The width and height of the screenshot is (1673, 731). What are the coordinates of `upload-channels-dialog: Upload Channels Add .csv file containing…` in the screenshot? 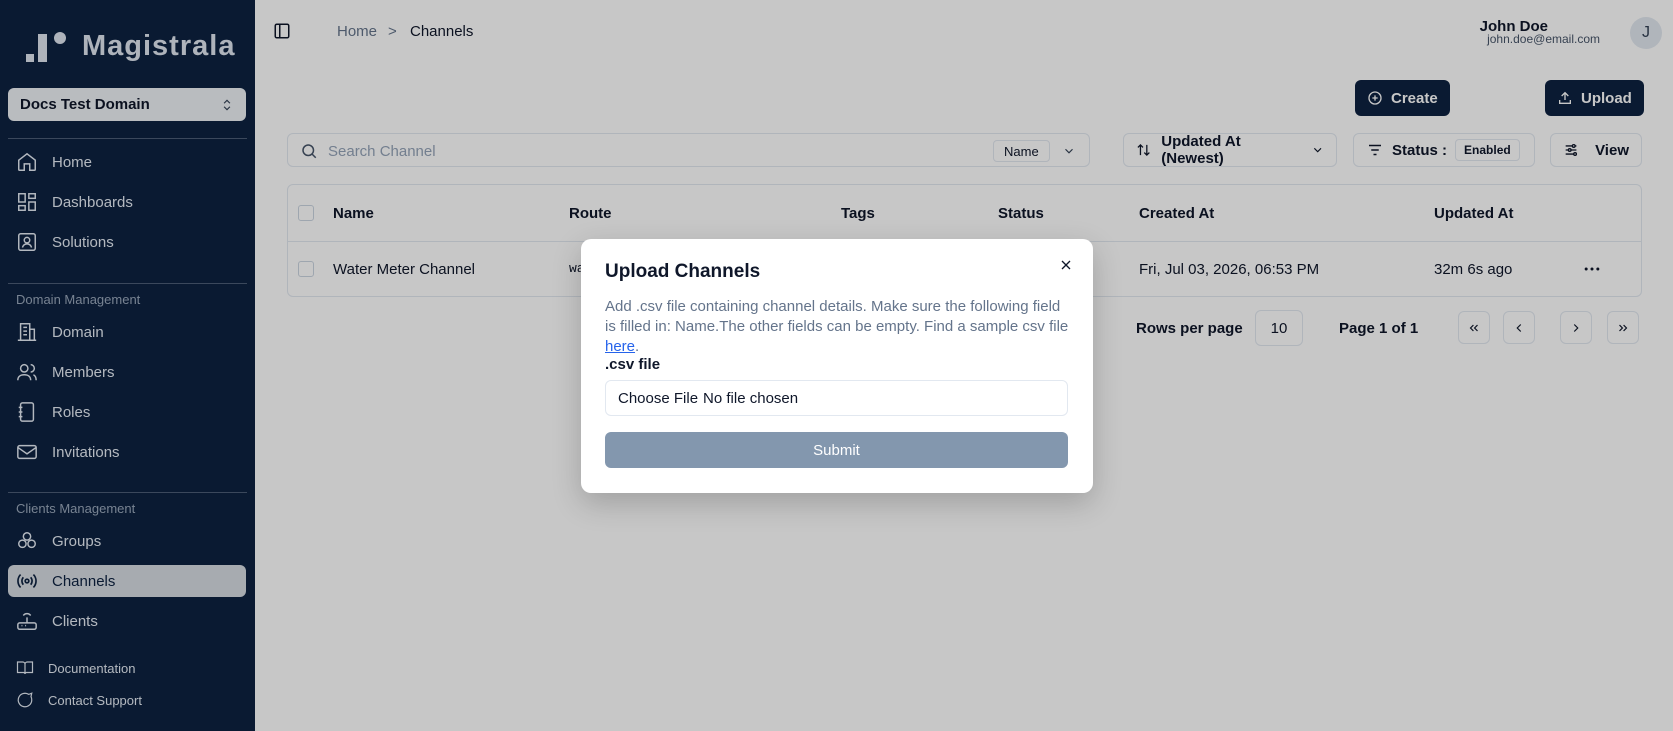 It's located at (837, 366).